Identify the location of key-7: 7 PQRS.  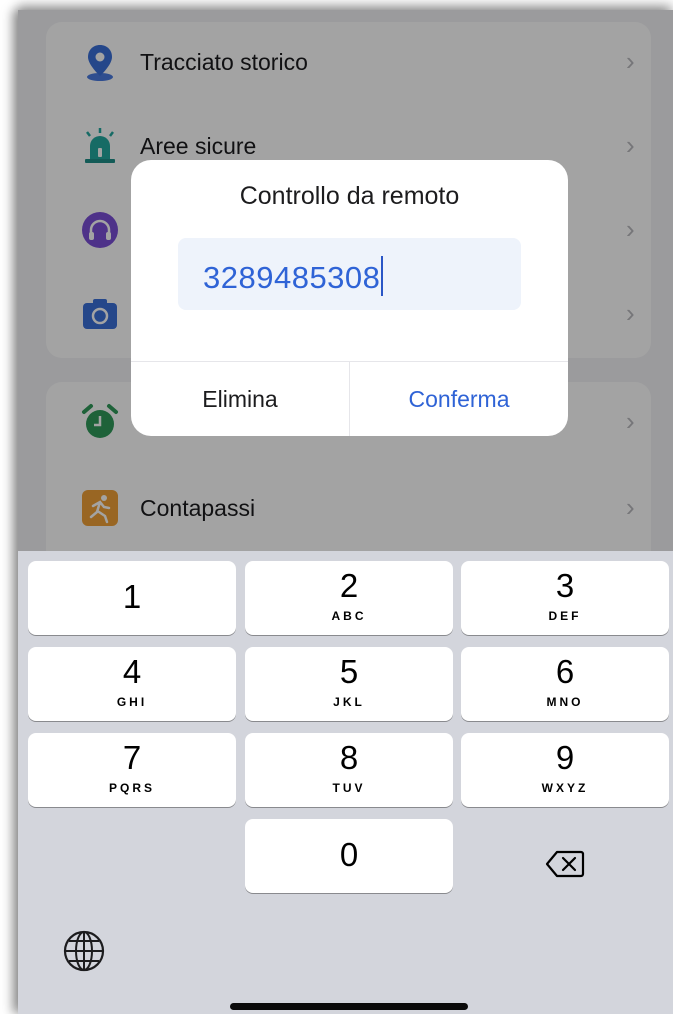
(132, 770).